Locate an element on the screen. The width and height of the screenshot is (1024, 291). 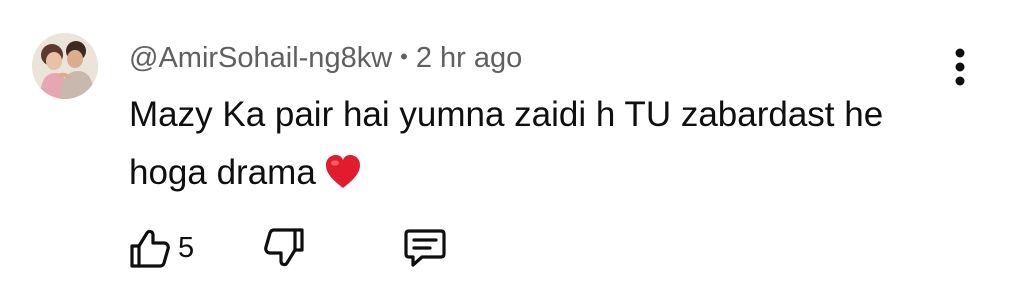
author-name: @AmirSohail-ng8kw is located at coordinates (260, 58).